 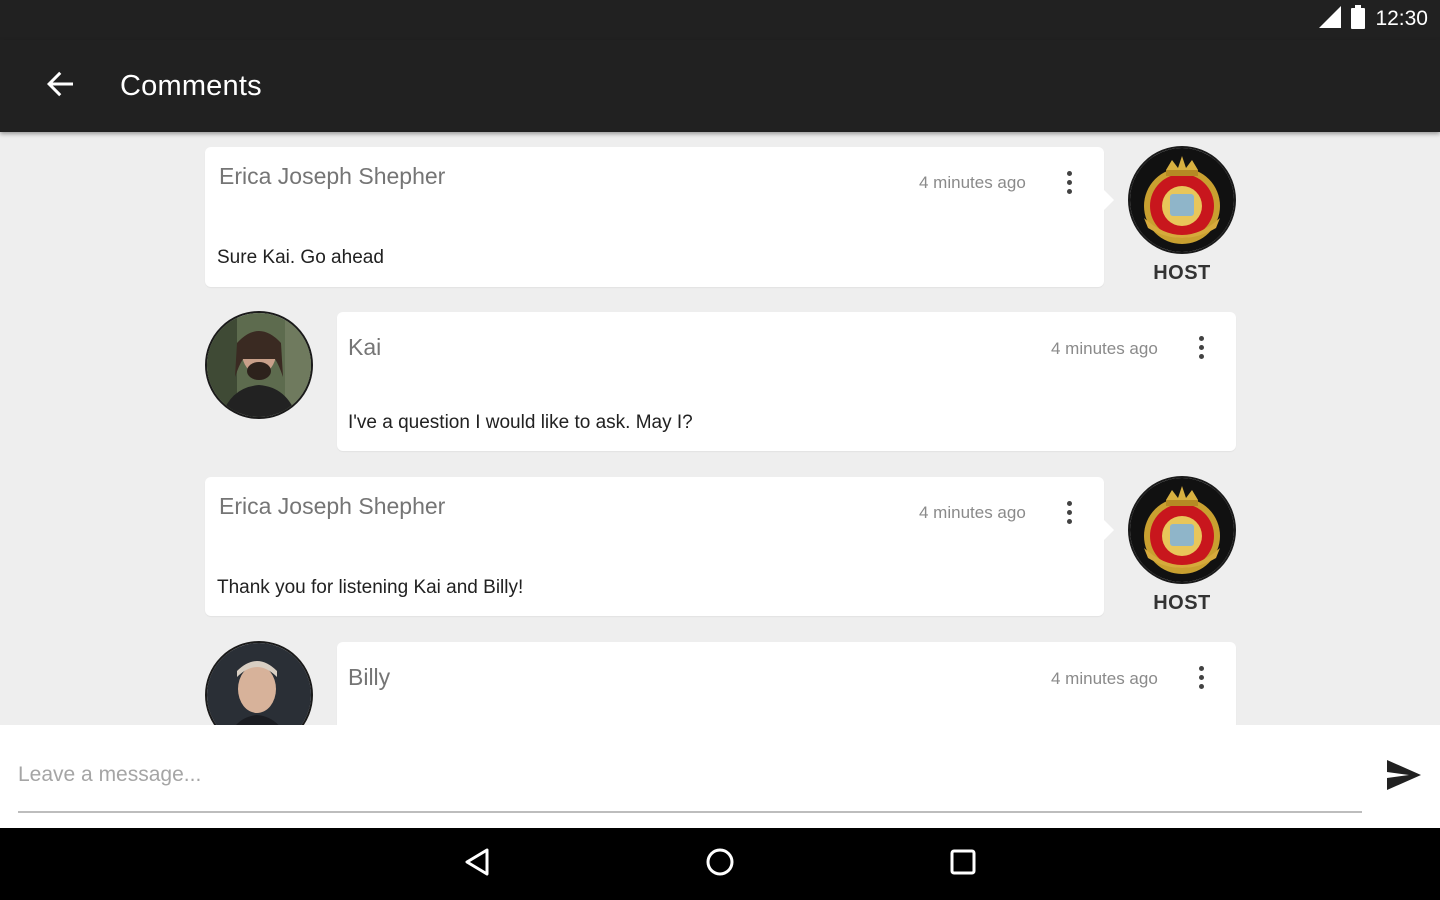 I want to click on app-bar: Comments, so click(x=720, y=86).